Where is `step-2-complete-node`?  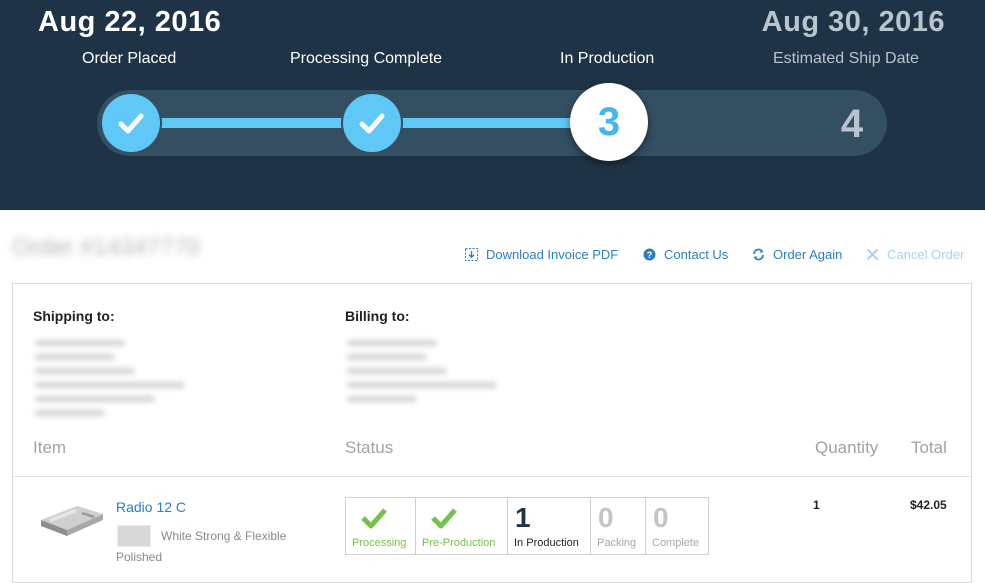
step-2-complete-node is located at coordinates (372, 123).